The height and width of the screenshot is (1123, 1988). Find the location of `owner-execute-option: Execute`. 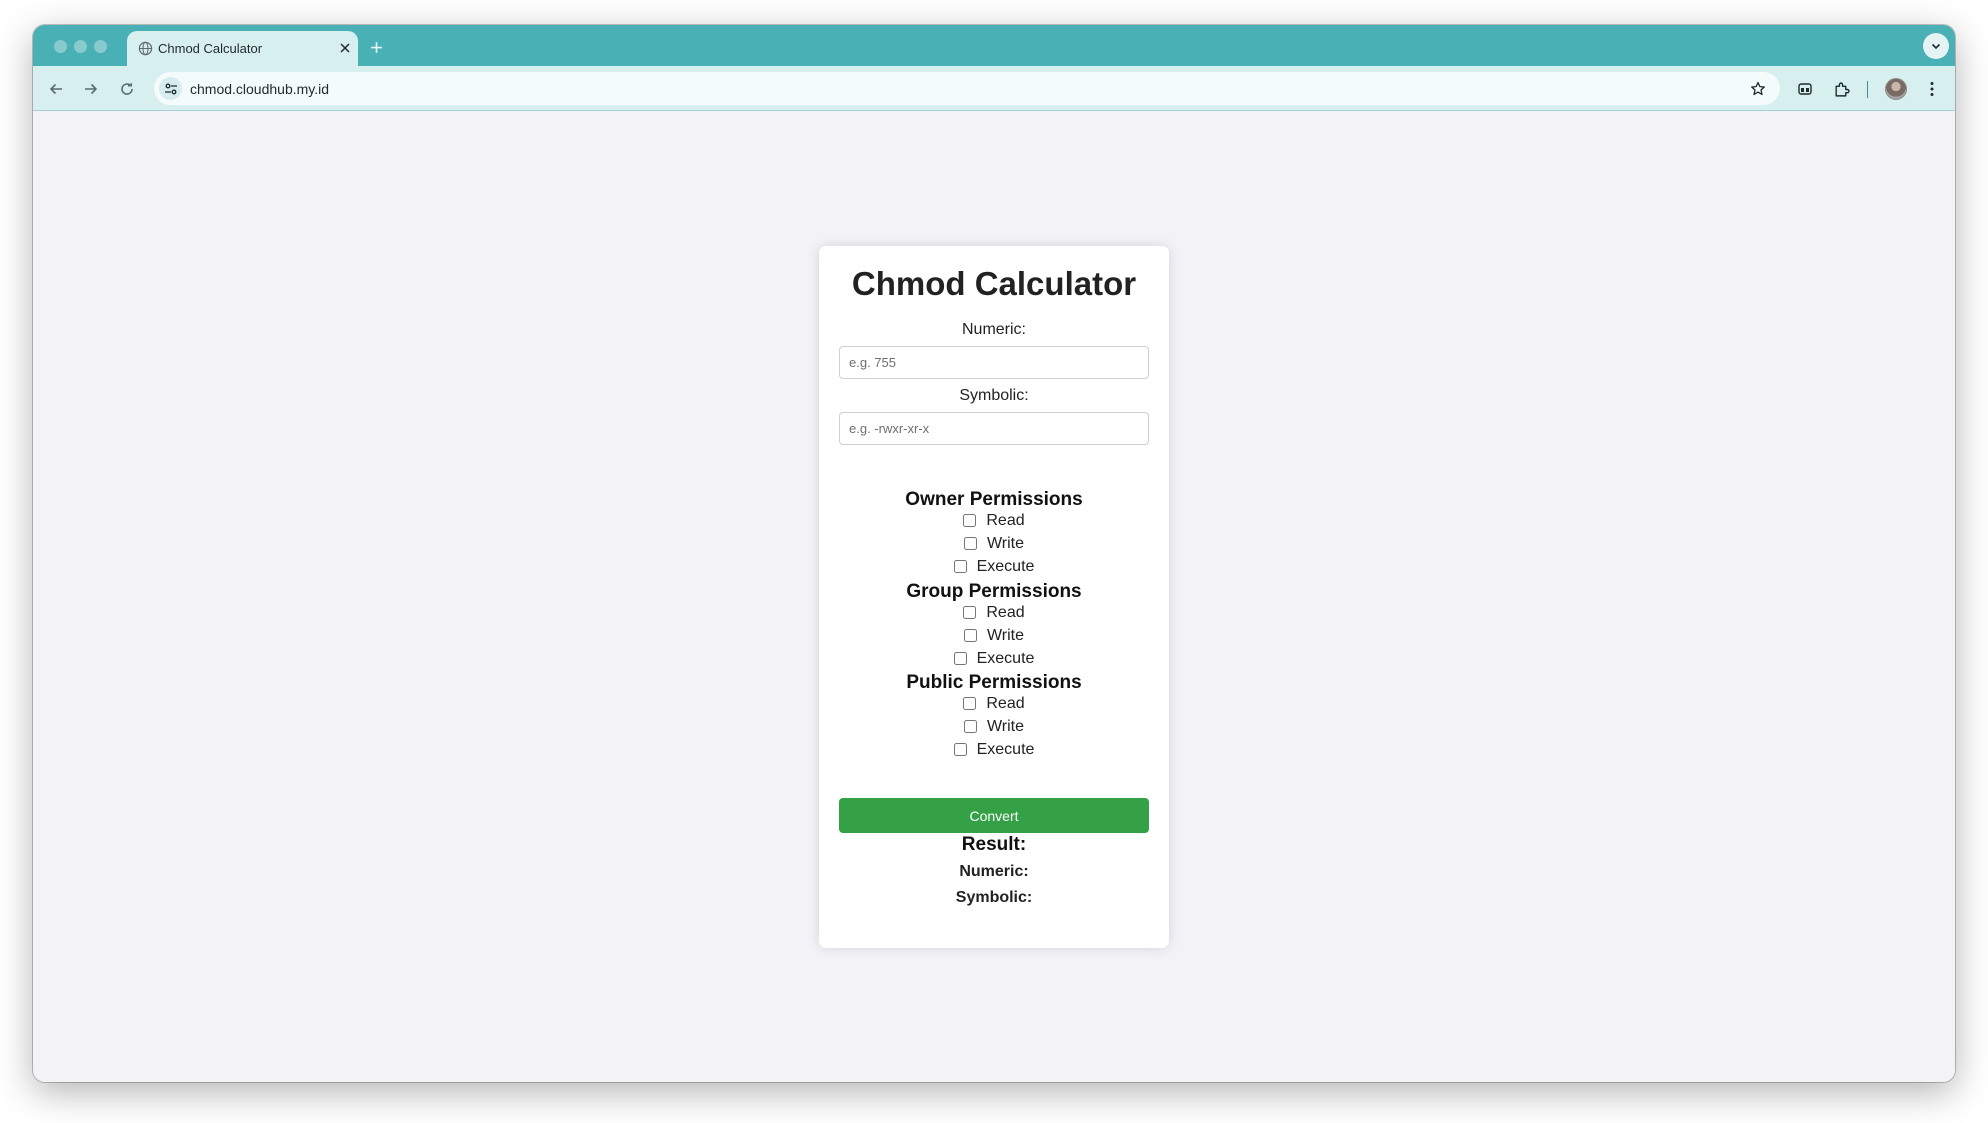

owner-execute-option: Execute is located at coordinates (994, 566).